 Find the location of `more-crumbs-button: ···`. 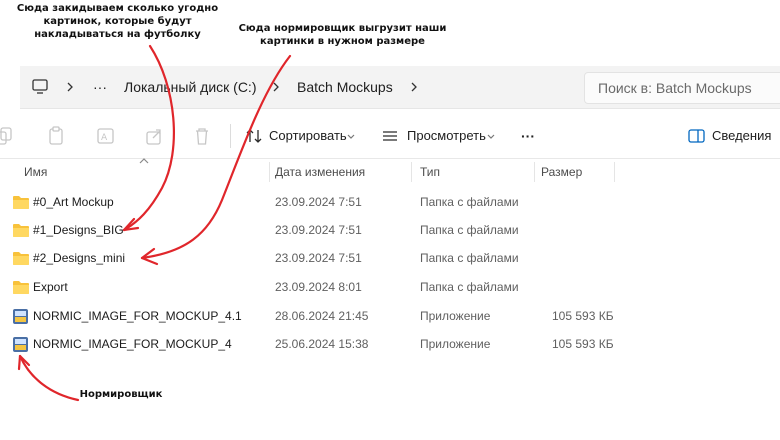

more-crumbs-button: ··· is located at coordinates (100, 87).